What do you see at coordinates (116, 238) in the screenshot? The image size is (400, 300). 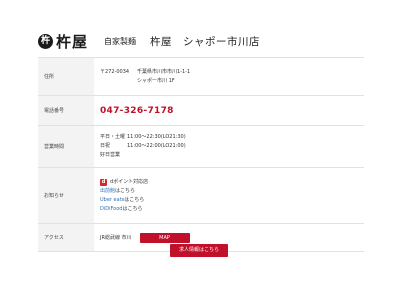 I see `access-value: JR総武線 市川` at bounding box center [116, 238].